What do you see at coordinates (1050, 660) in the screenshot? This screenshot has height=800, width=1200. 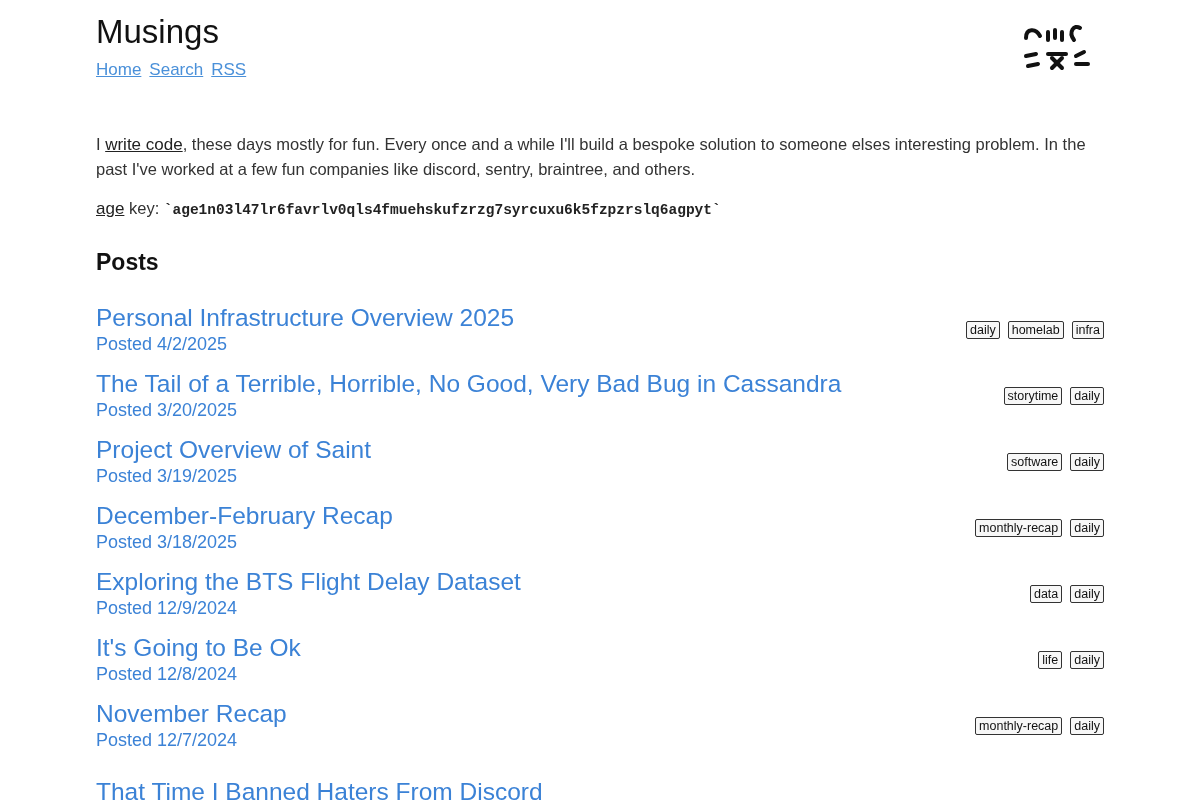 I see `post-tag: life` at bounding box center [1050, 660].